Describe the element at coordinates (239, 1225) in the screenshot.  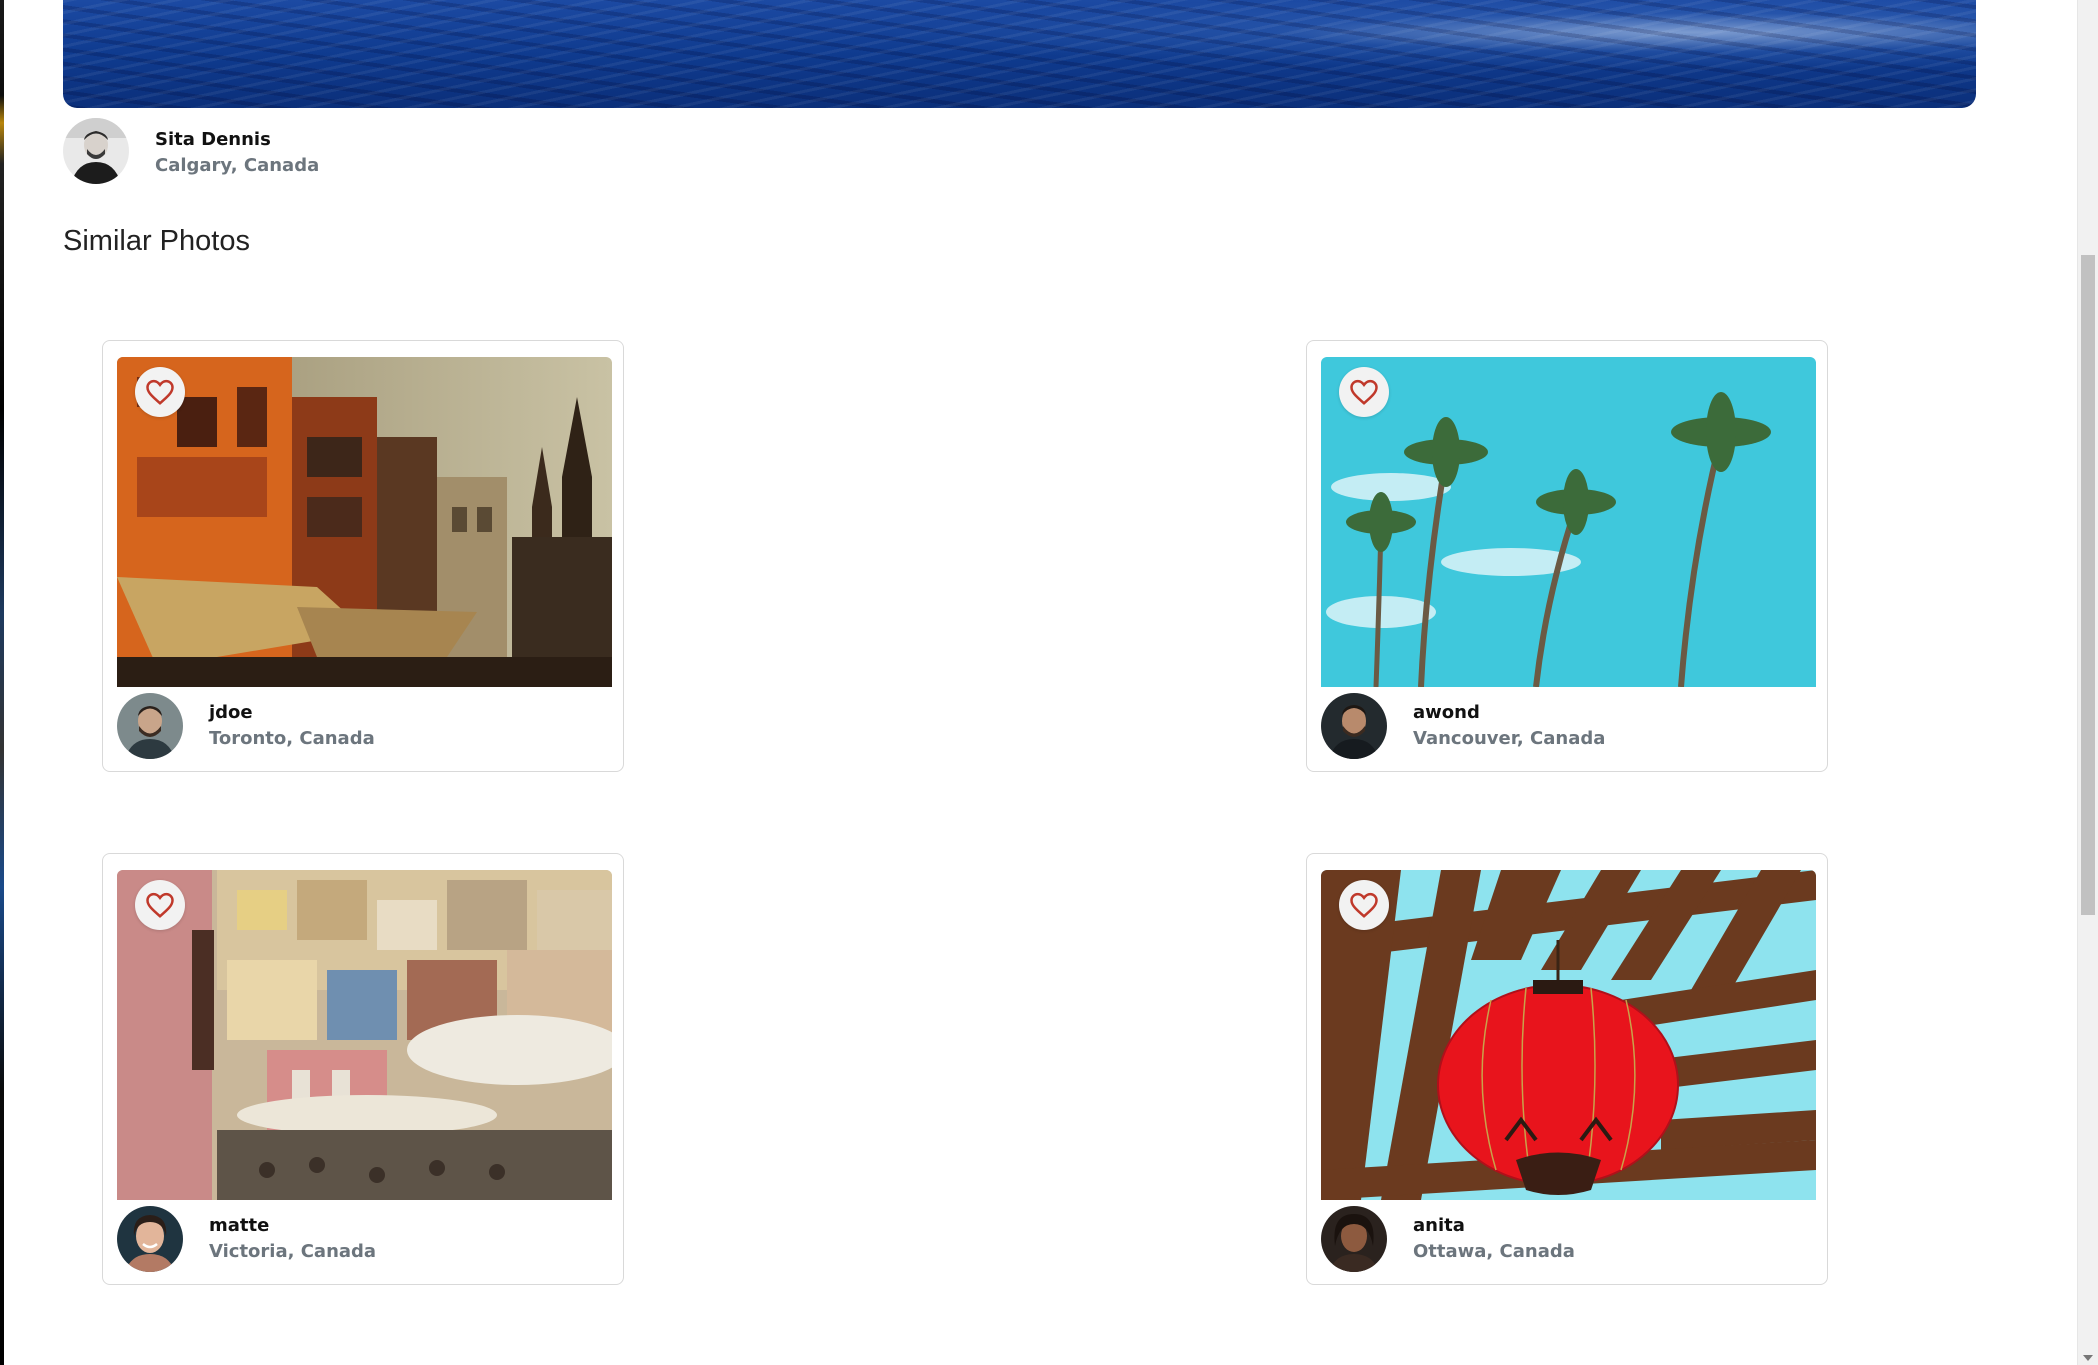
I see `author-name: matte` at that location.